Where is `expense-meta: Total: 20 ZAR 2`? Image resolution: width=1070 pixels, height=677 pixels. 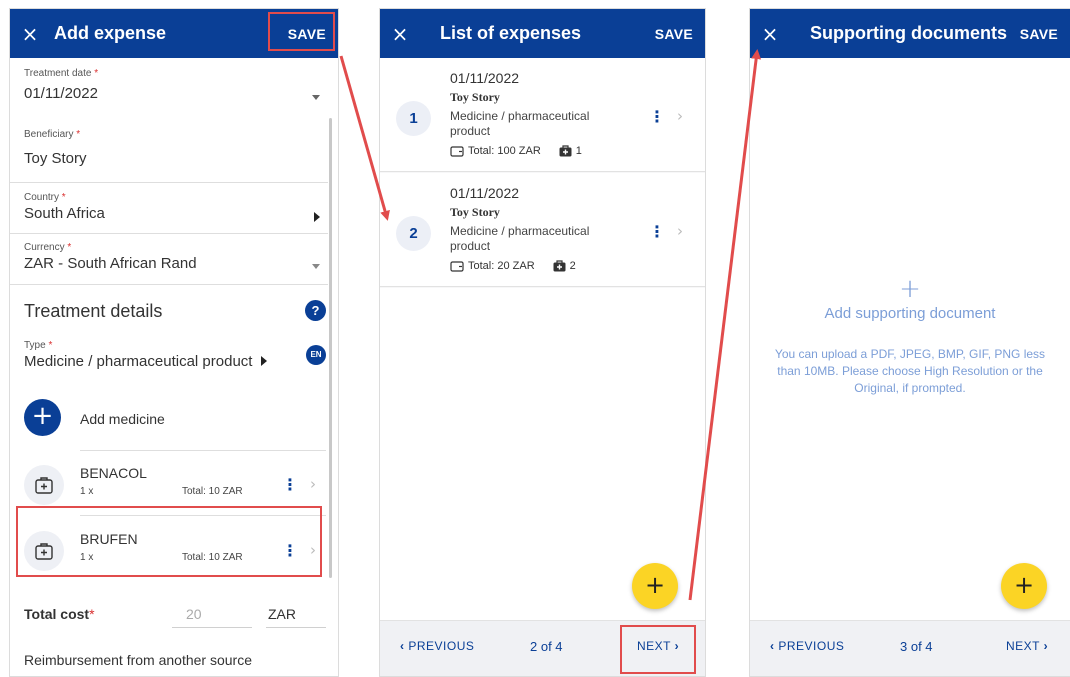 expense-meta: Total: 20 ZAR 2 is located at coordinates (513, 266).